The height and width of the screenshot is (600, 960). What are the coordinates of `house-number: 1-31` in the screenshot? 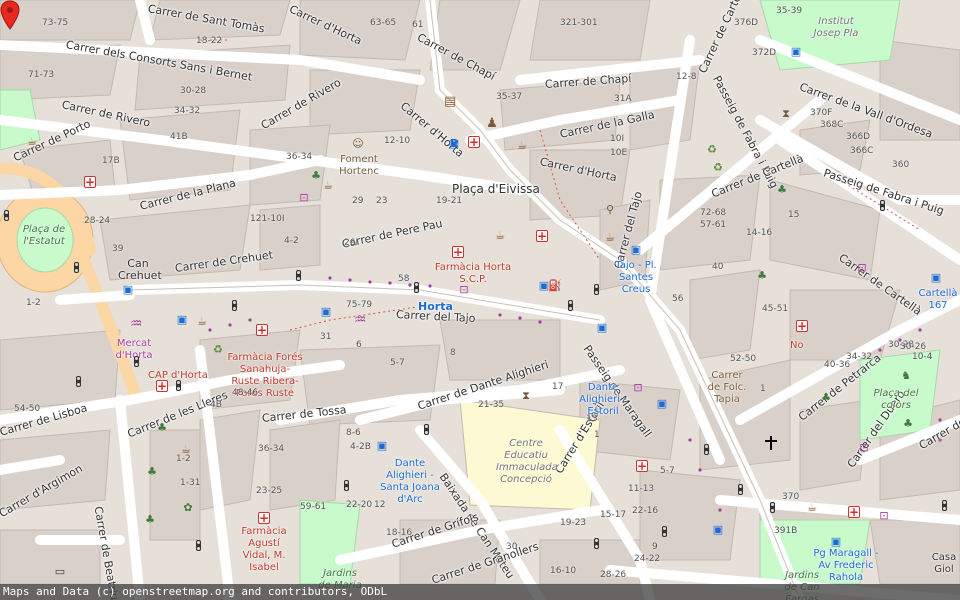 It's located at (190, 483).